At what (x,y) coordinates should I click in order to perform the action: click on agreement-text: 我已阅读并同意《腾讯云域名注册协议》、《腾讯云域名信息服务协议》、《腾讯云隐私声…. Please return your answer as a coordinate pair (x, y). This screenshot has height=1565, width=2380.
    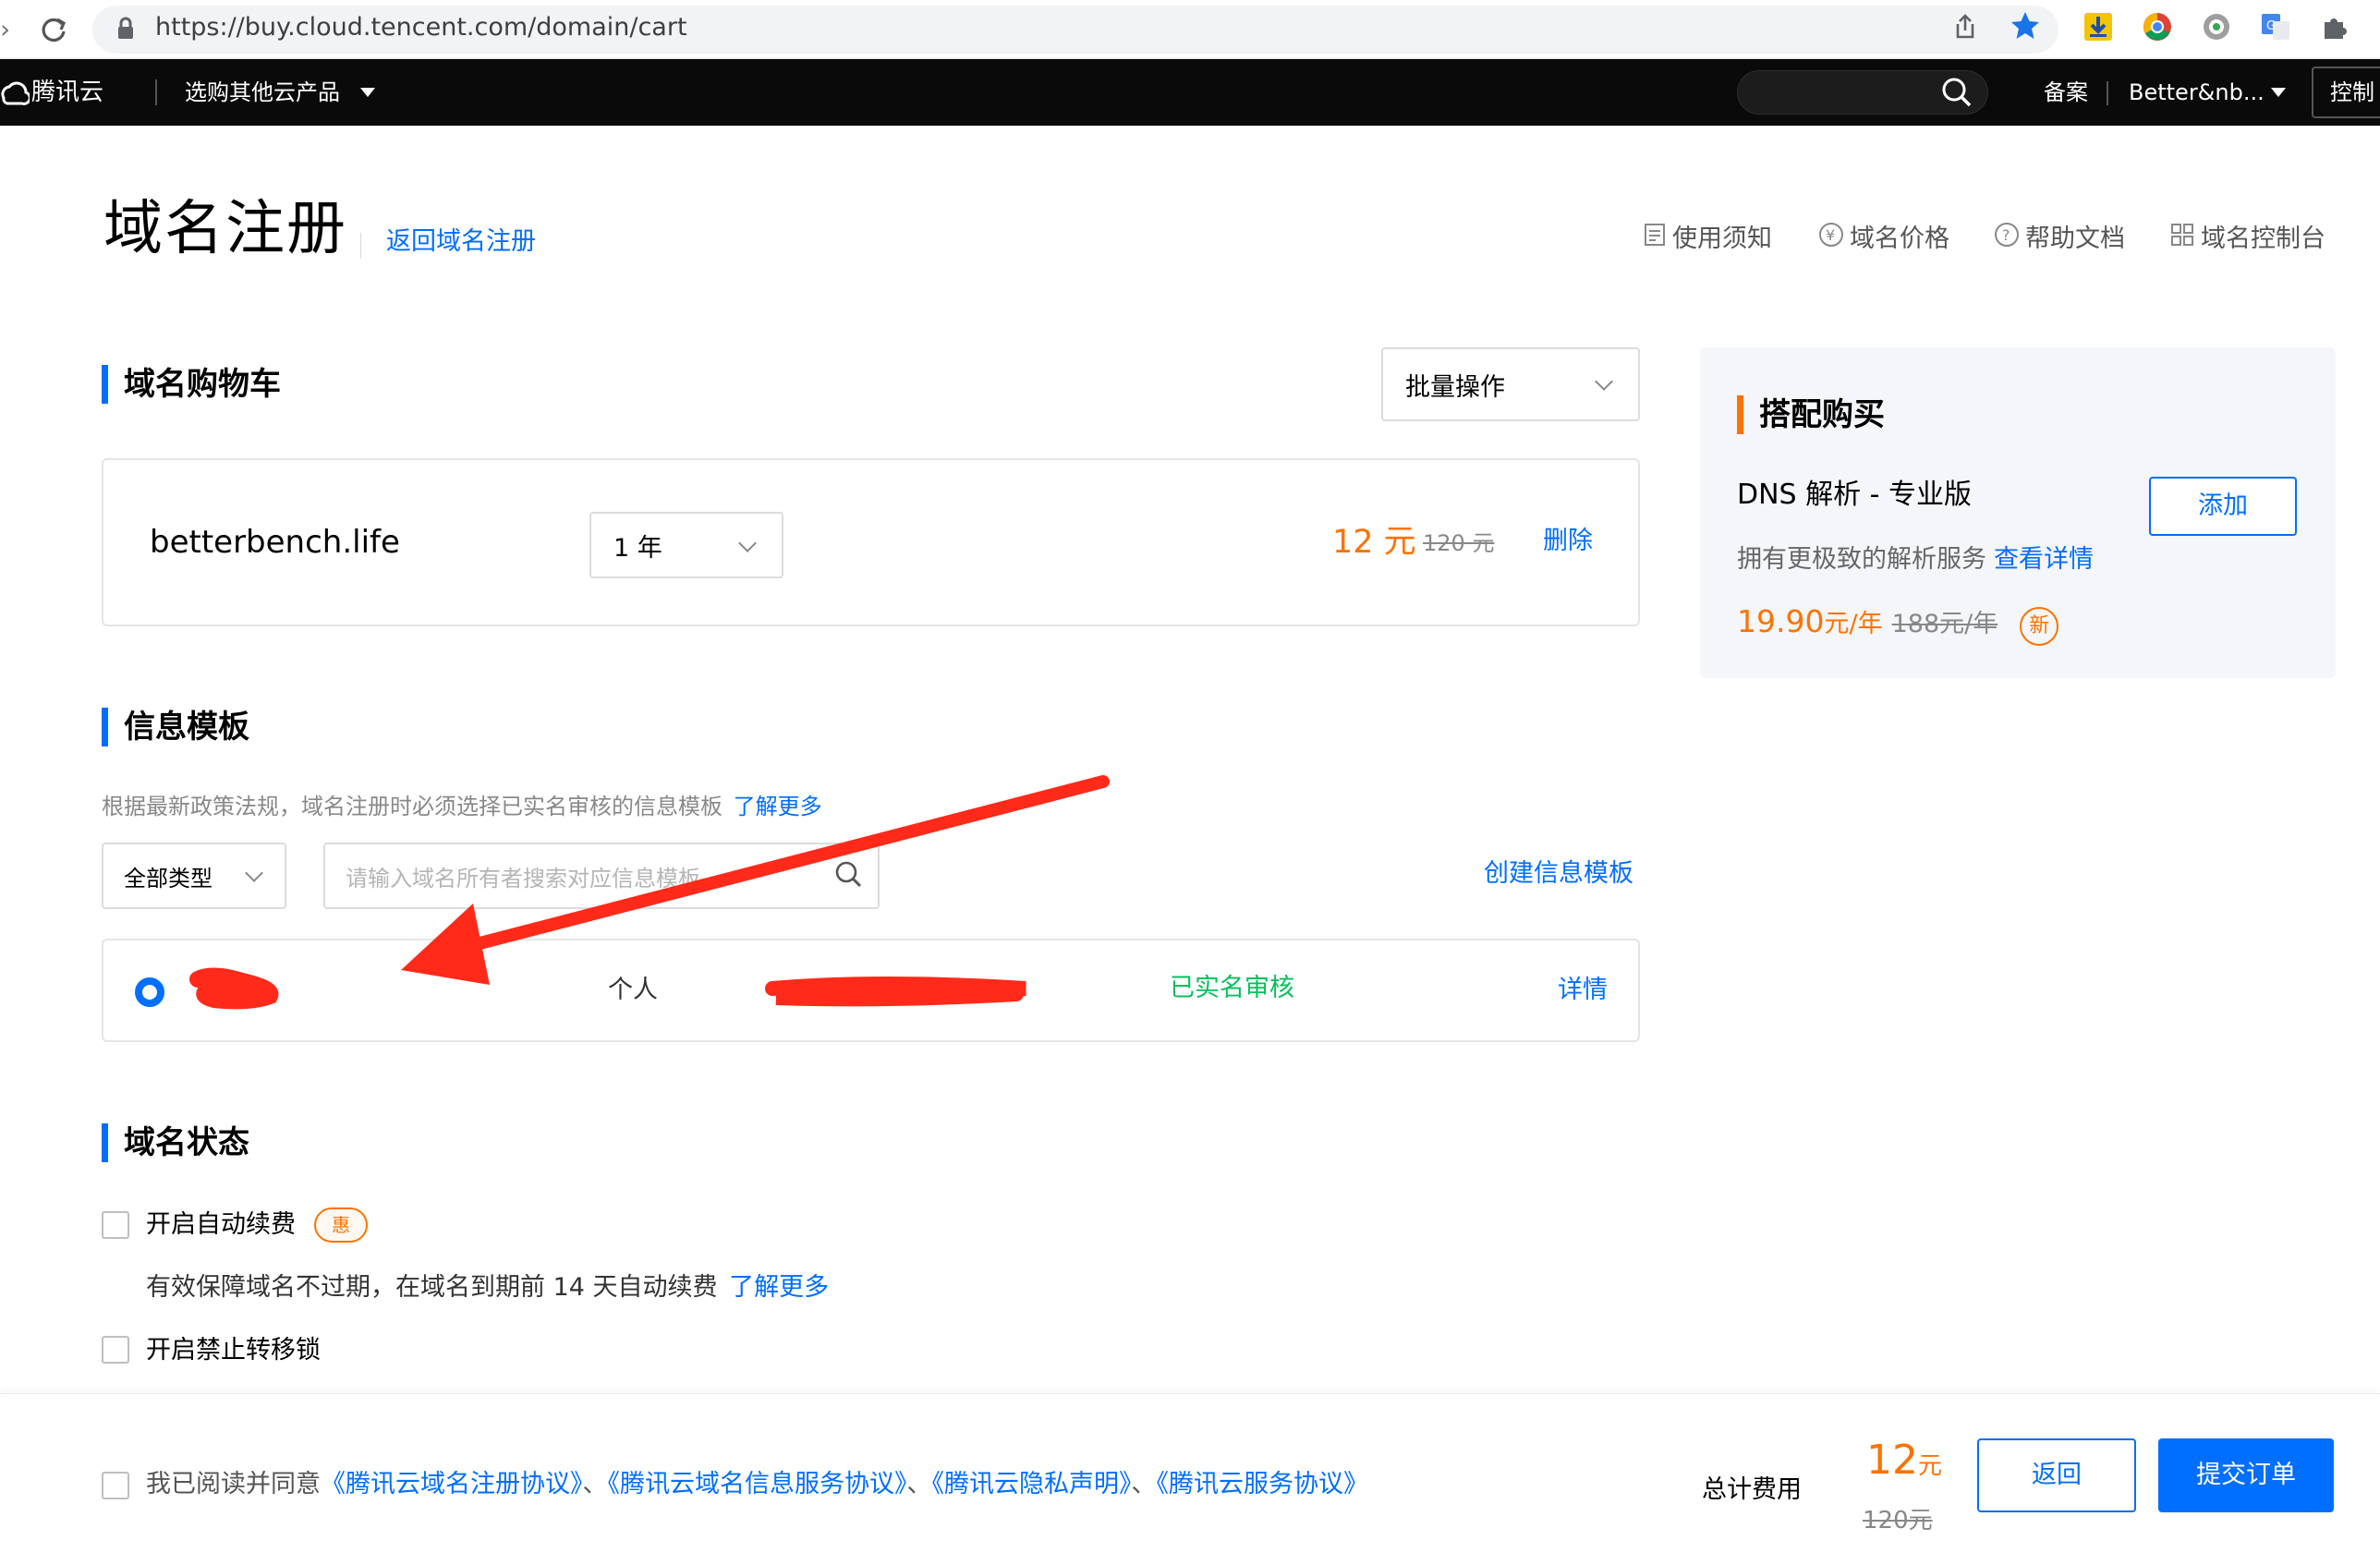
    Looking at the image, I should click on (757, 1484).